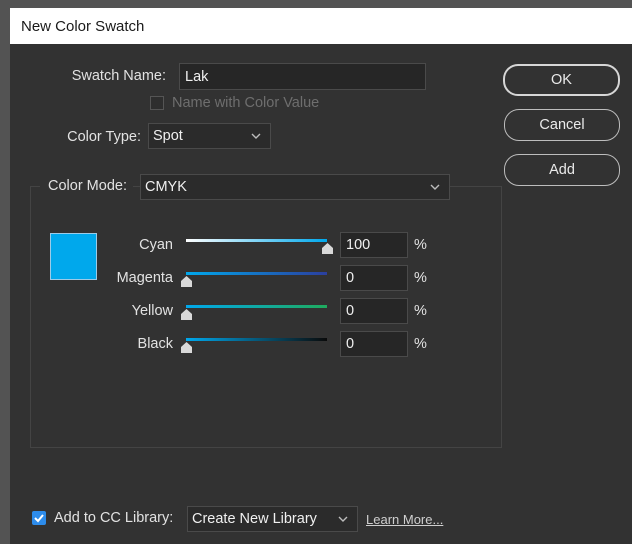 The image size is (632, 544). Describe the element at coordinates (374, 245) in the screenshot. I see `channel-value-cyan: 100` at that location.